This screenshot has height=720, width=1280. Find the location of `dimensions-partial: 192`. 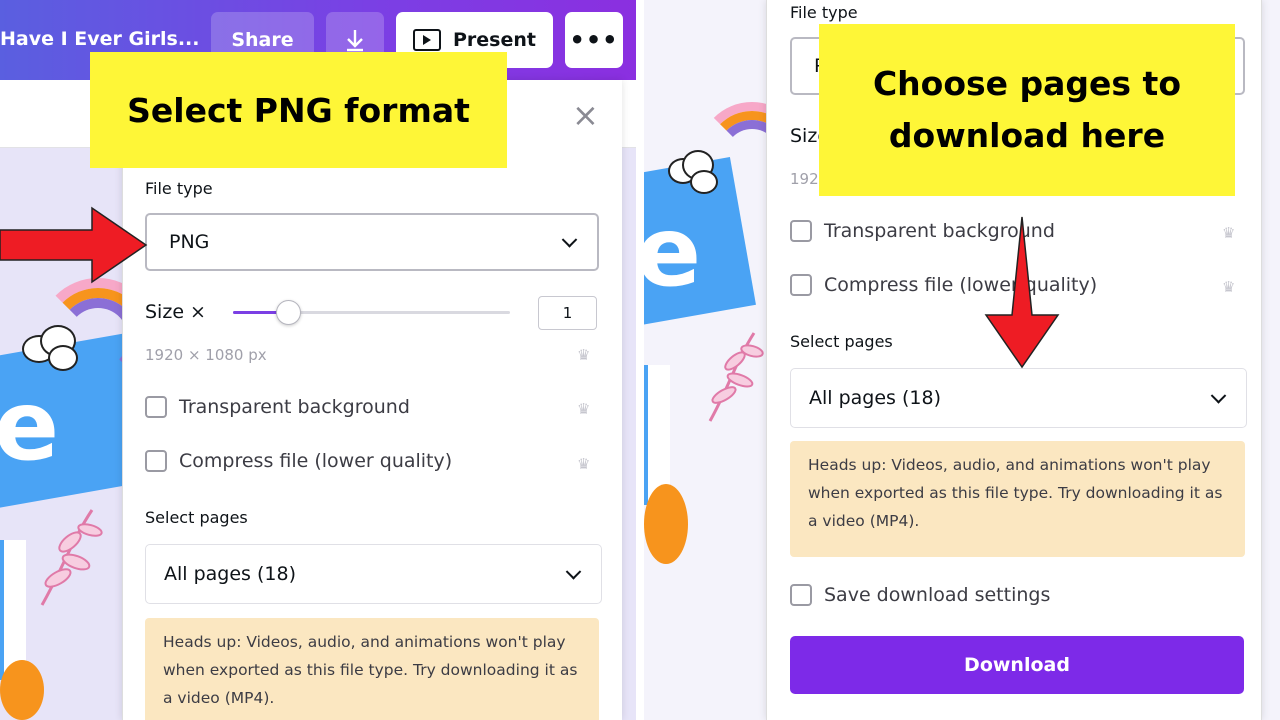

dimensions-partial: 192 is located at coordinates (804, 179).